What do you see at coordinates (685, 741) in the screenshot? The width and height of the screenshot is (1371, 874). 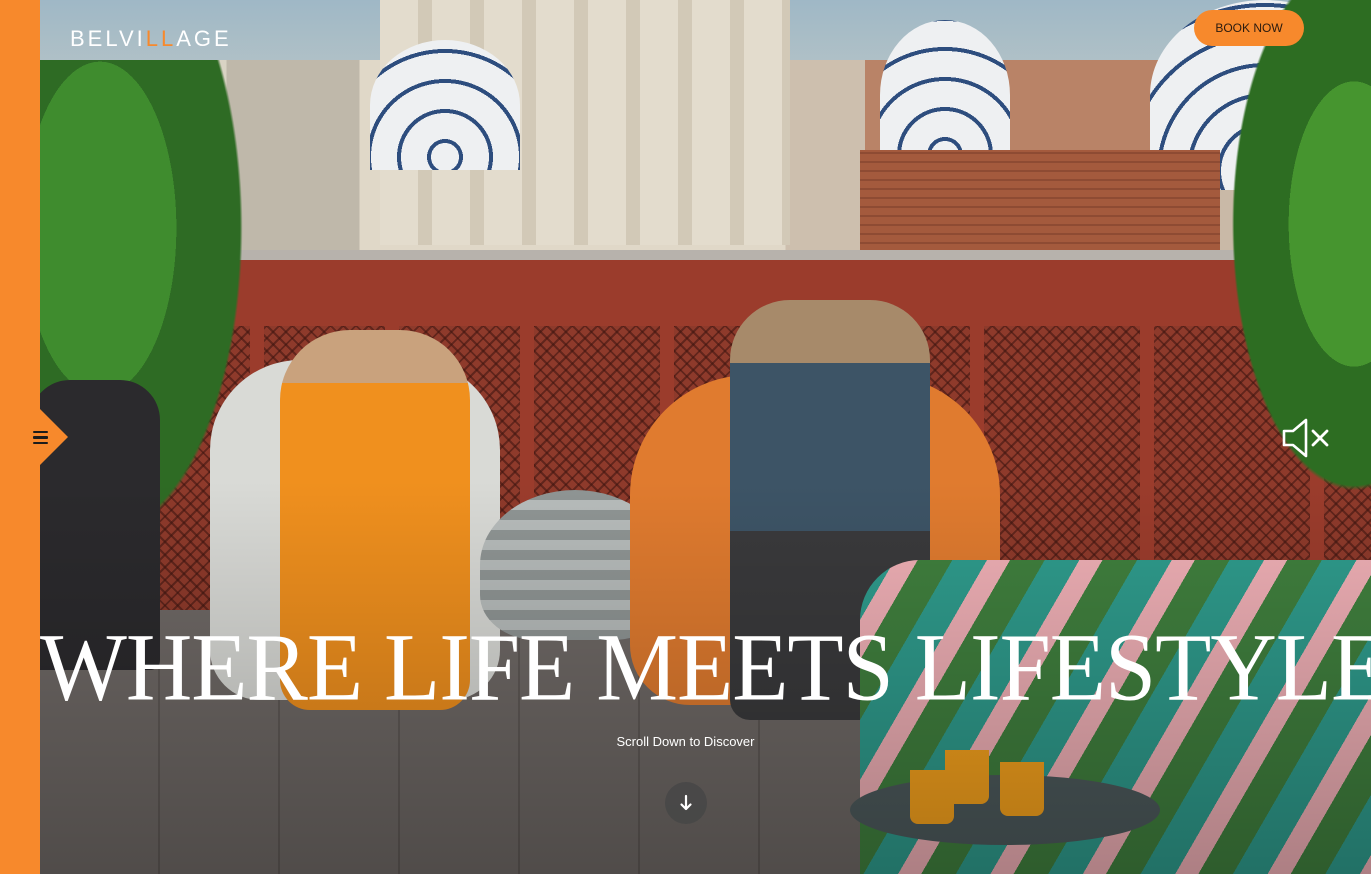 I see `scroll-prompt-text: Scroll Down to Discover` at bounding box center [685, 741].